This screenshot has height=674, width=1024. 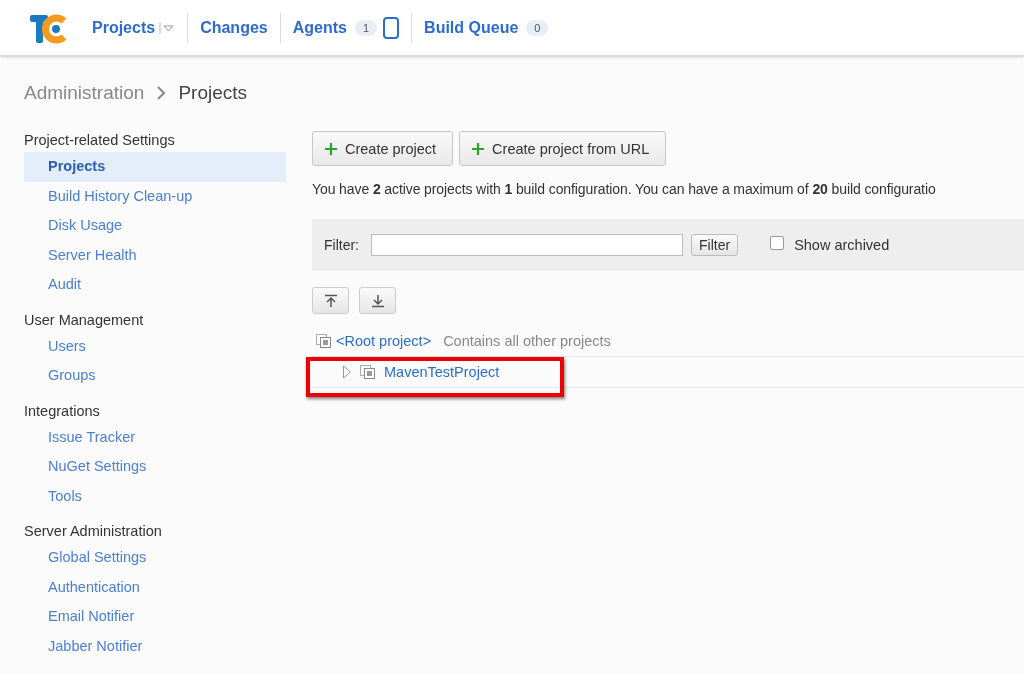 What do you see at coordinates (155, 226) in the screenshot?
I see `sidebar-item: Disk Usage` at bounding box center [155, 226].